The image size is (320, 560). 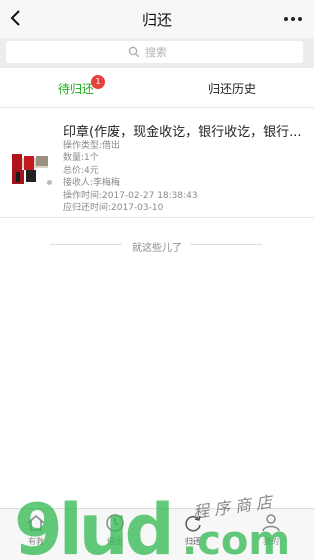 I want to click on end-of-list-note: 就这些儿了, so click(x=157, y=245).